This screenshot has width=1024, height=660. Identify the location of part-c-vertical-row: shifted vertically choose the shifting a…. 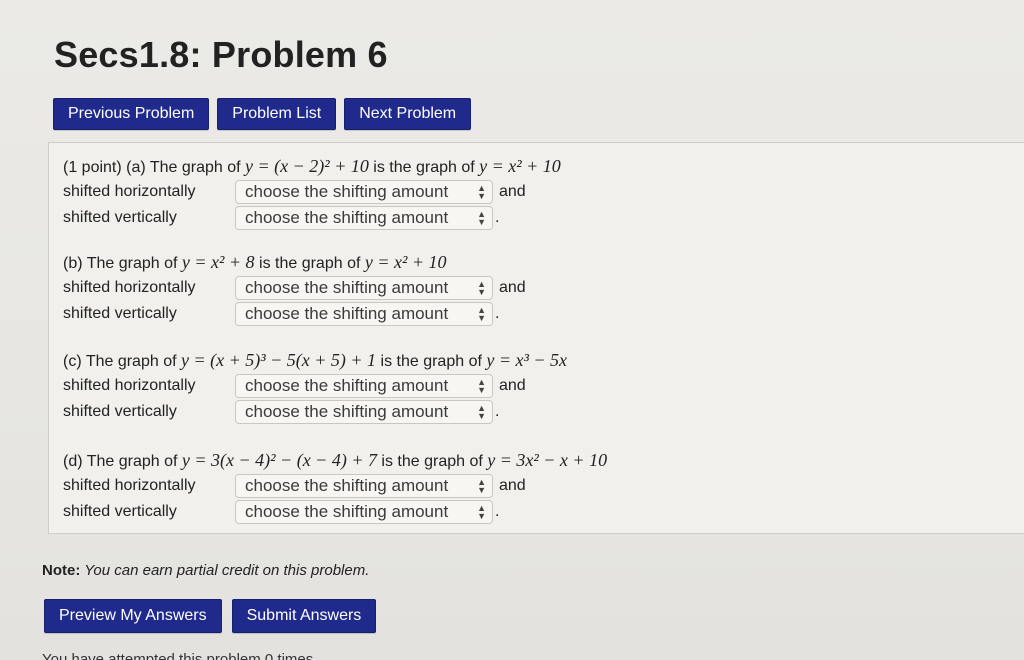
(315, 412).